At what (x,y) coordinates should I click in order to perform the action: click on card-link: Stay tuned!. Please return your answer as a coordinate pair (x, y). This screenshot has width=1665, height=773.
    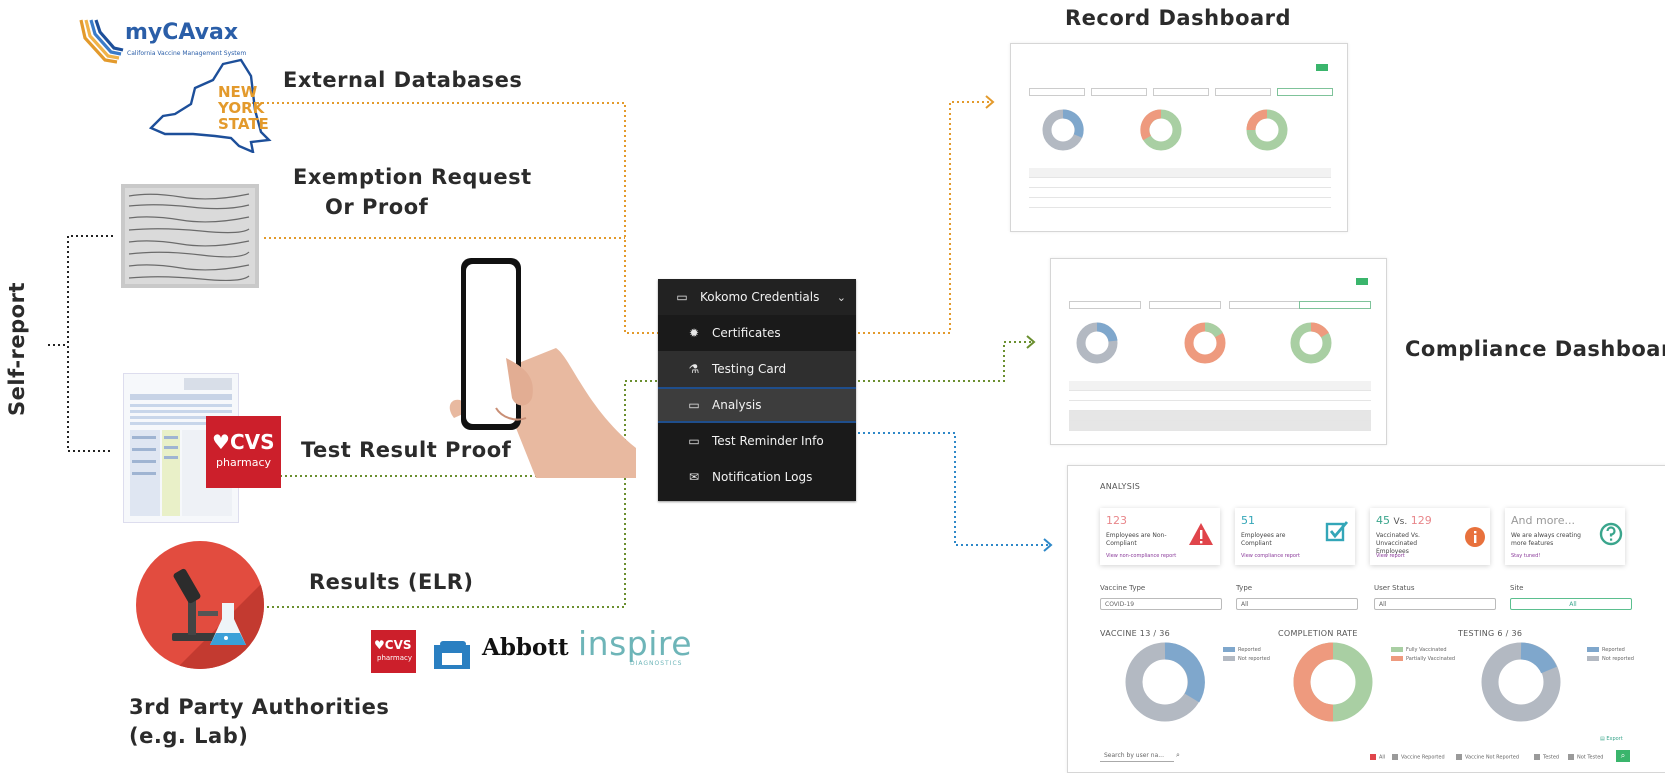
    Looking at the image, I should click on (1525, 556).